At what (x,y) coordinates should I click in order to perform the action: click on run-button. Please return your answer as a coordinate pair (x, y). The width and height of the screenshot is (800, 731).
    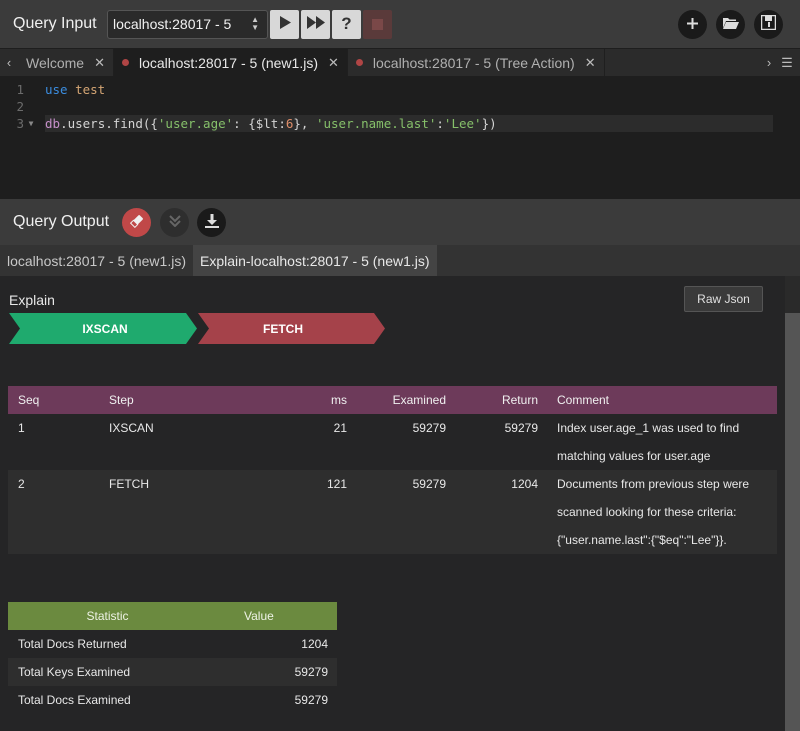
    Looking at the image, I should click on (284, 24).